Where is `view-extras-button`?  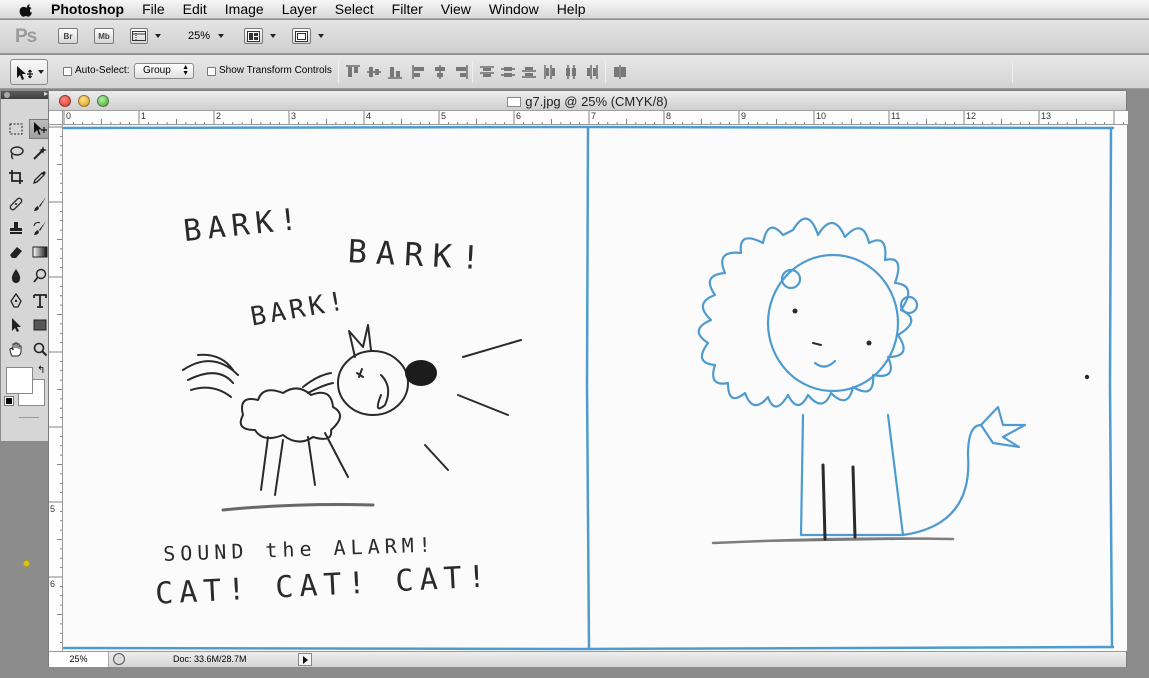
view-extras-button is located at coordinates (139, 36).